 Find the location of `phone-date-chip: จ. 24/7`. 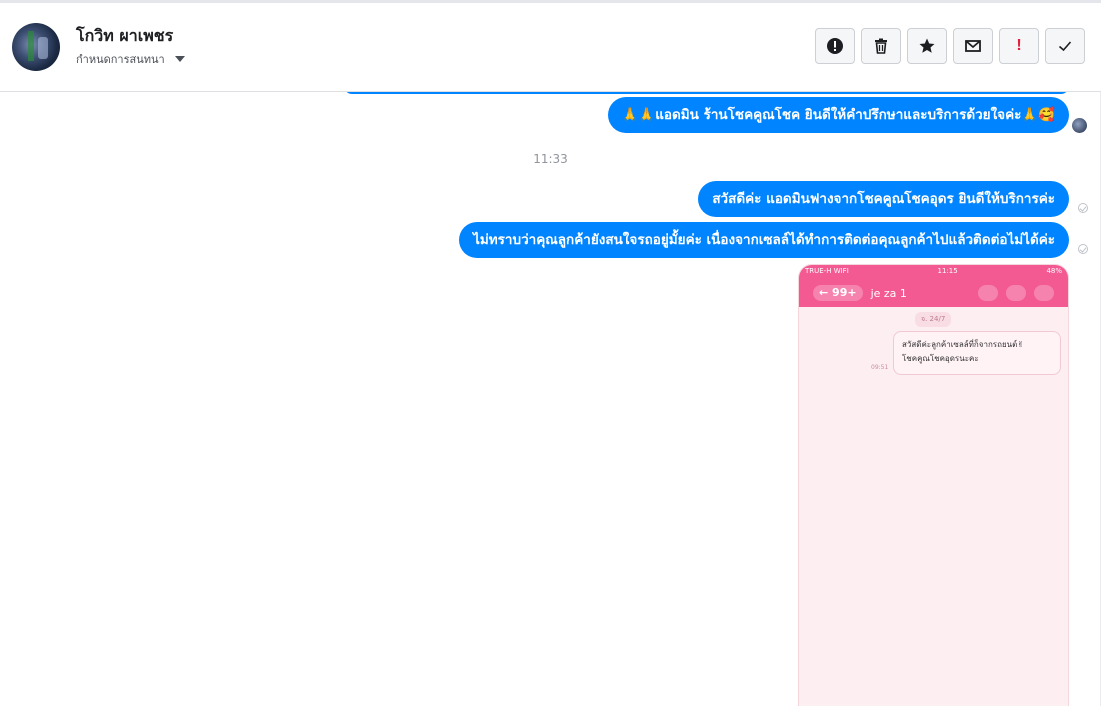

phone-date-chip: จ. 24/7 is located at coordinates (933, 319).